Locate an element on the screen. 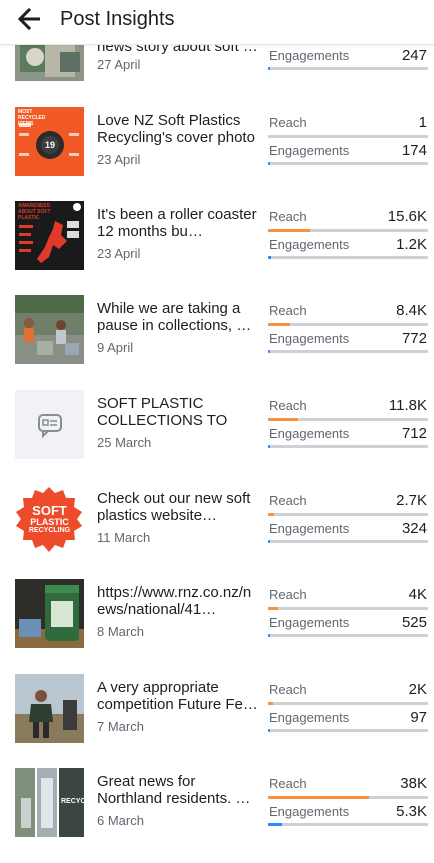  engagements-value: 324 is located at coordinates (414, 528).